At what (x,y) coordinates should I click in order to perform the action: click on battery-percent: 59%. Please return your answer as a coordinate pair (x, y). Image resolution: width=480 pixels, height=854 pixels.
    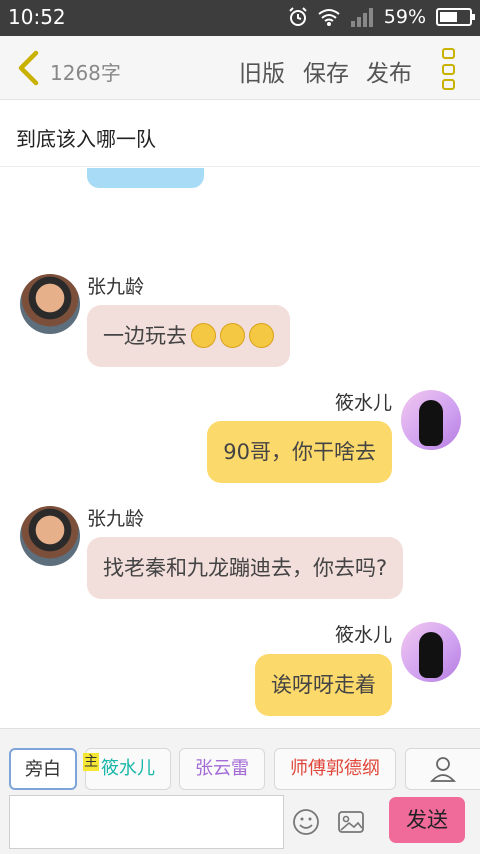
    Looking at the image, I should click on (404, 17).